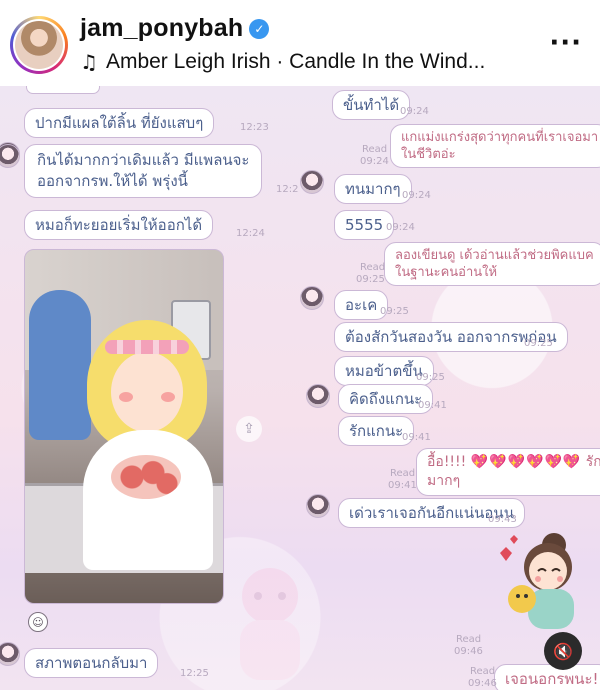 The image size is (600, 690). I want to click on right-message-13-read-a: Read, so click(469, 639).